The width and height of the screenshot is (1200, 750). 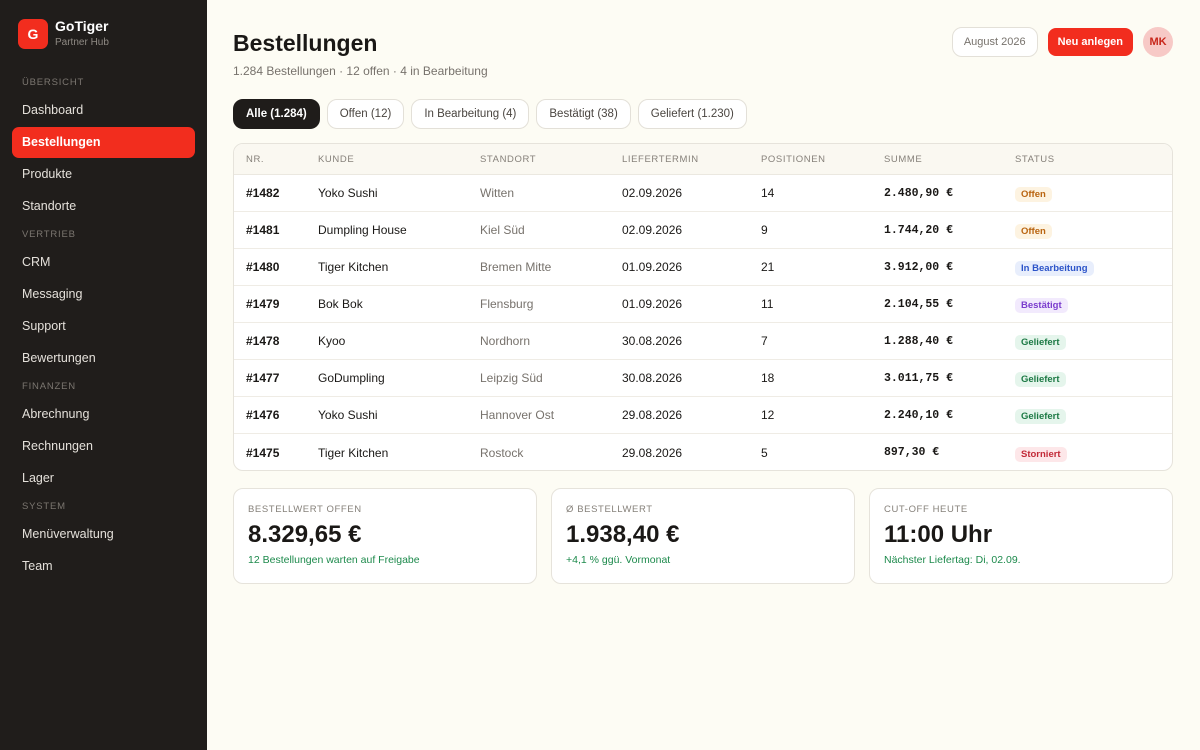 I want to click on sidebar-item-support: Support, so click(x=103, y=326).